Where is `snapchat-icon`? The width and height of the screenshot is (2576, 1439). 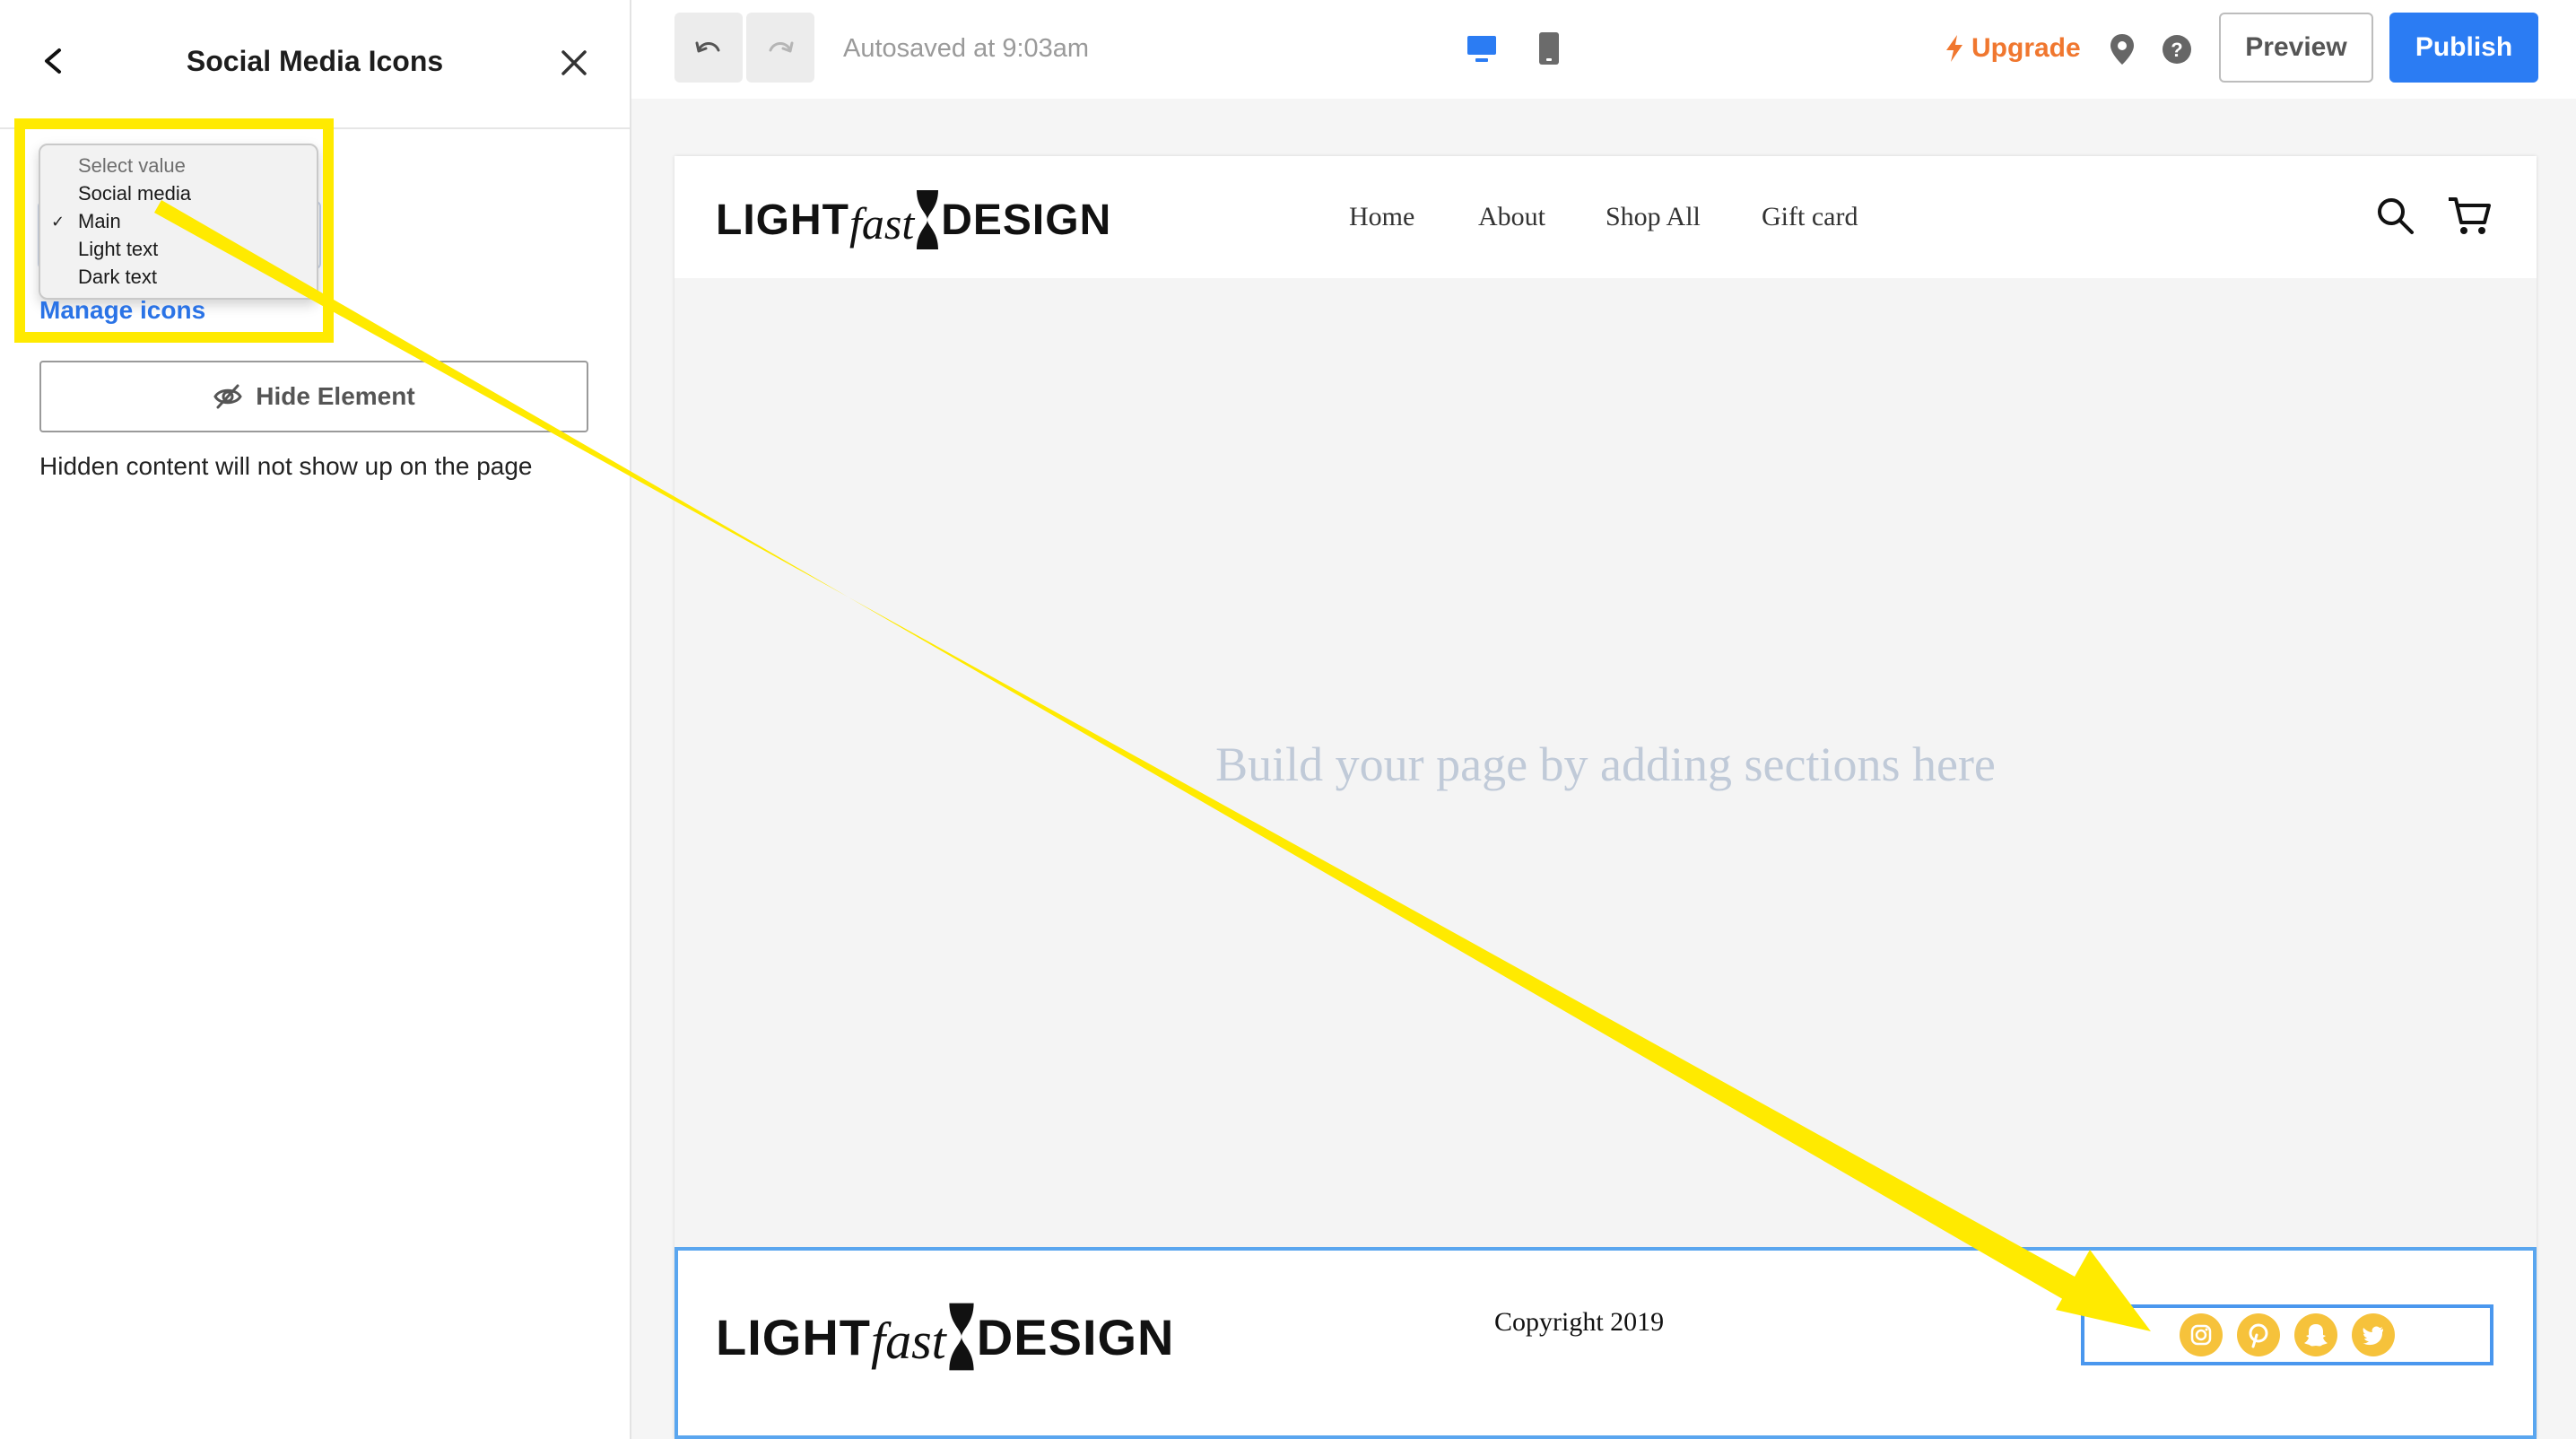
snapchat-icon is located at coordinates (2315, 1334).